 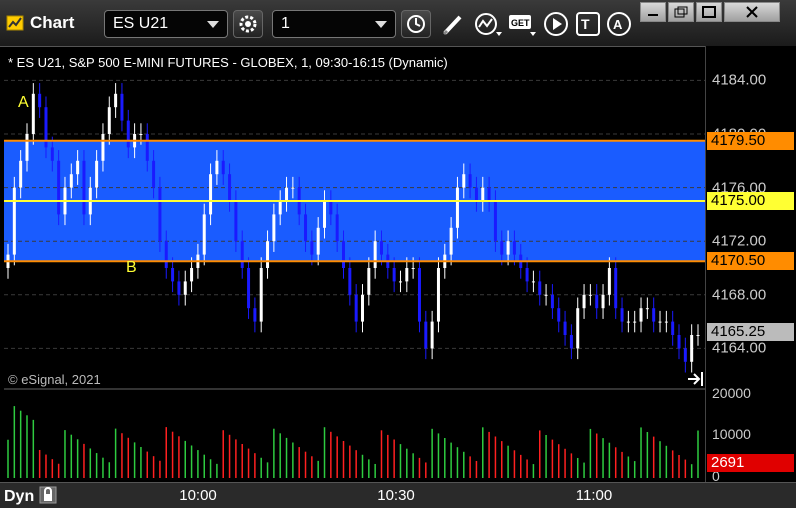 What do you see at coordinates (23, 102) in the screenshot?
I see `annotation-label-a: A` at bounding box center [23, 102].